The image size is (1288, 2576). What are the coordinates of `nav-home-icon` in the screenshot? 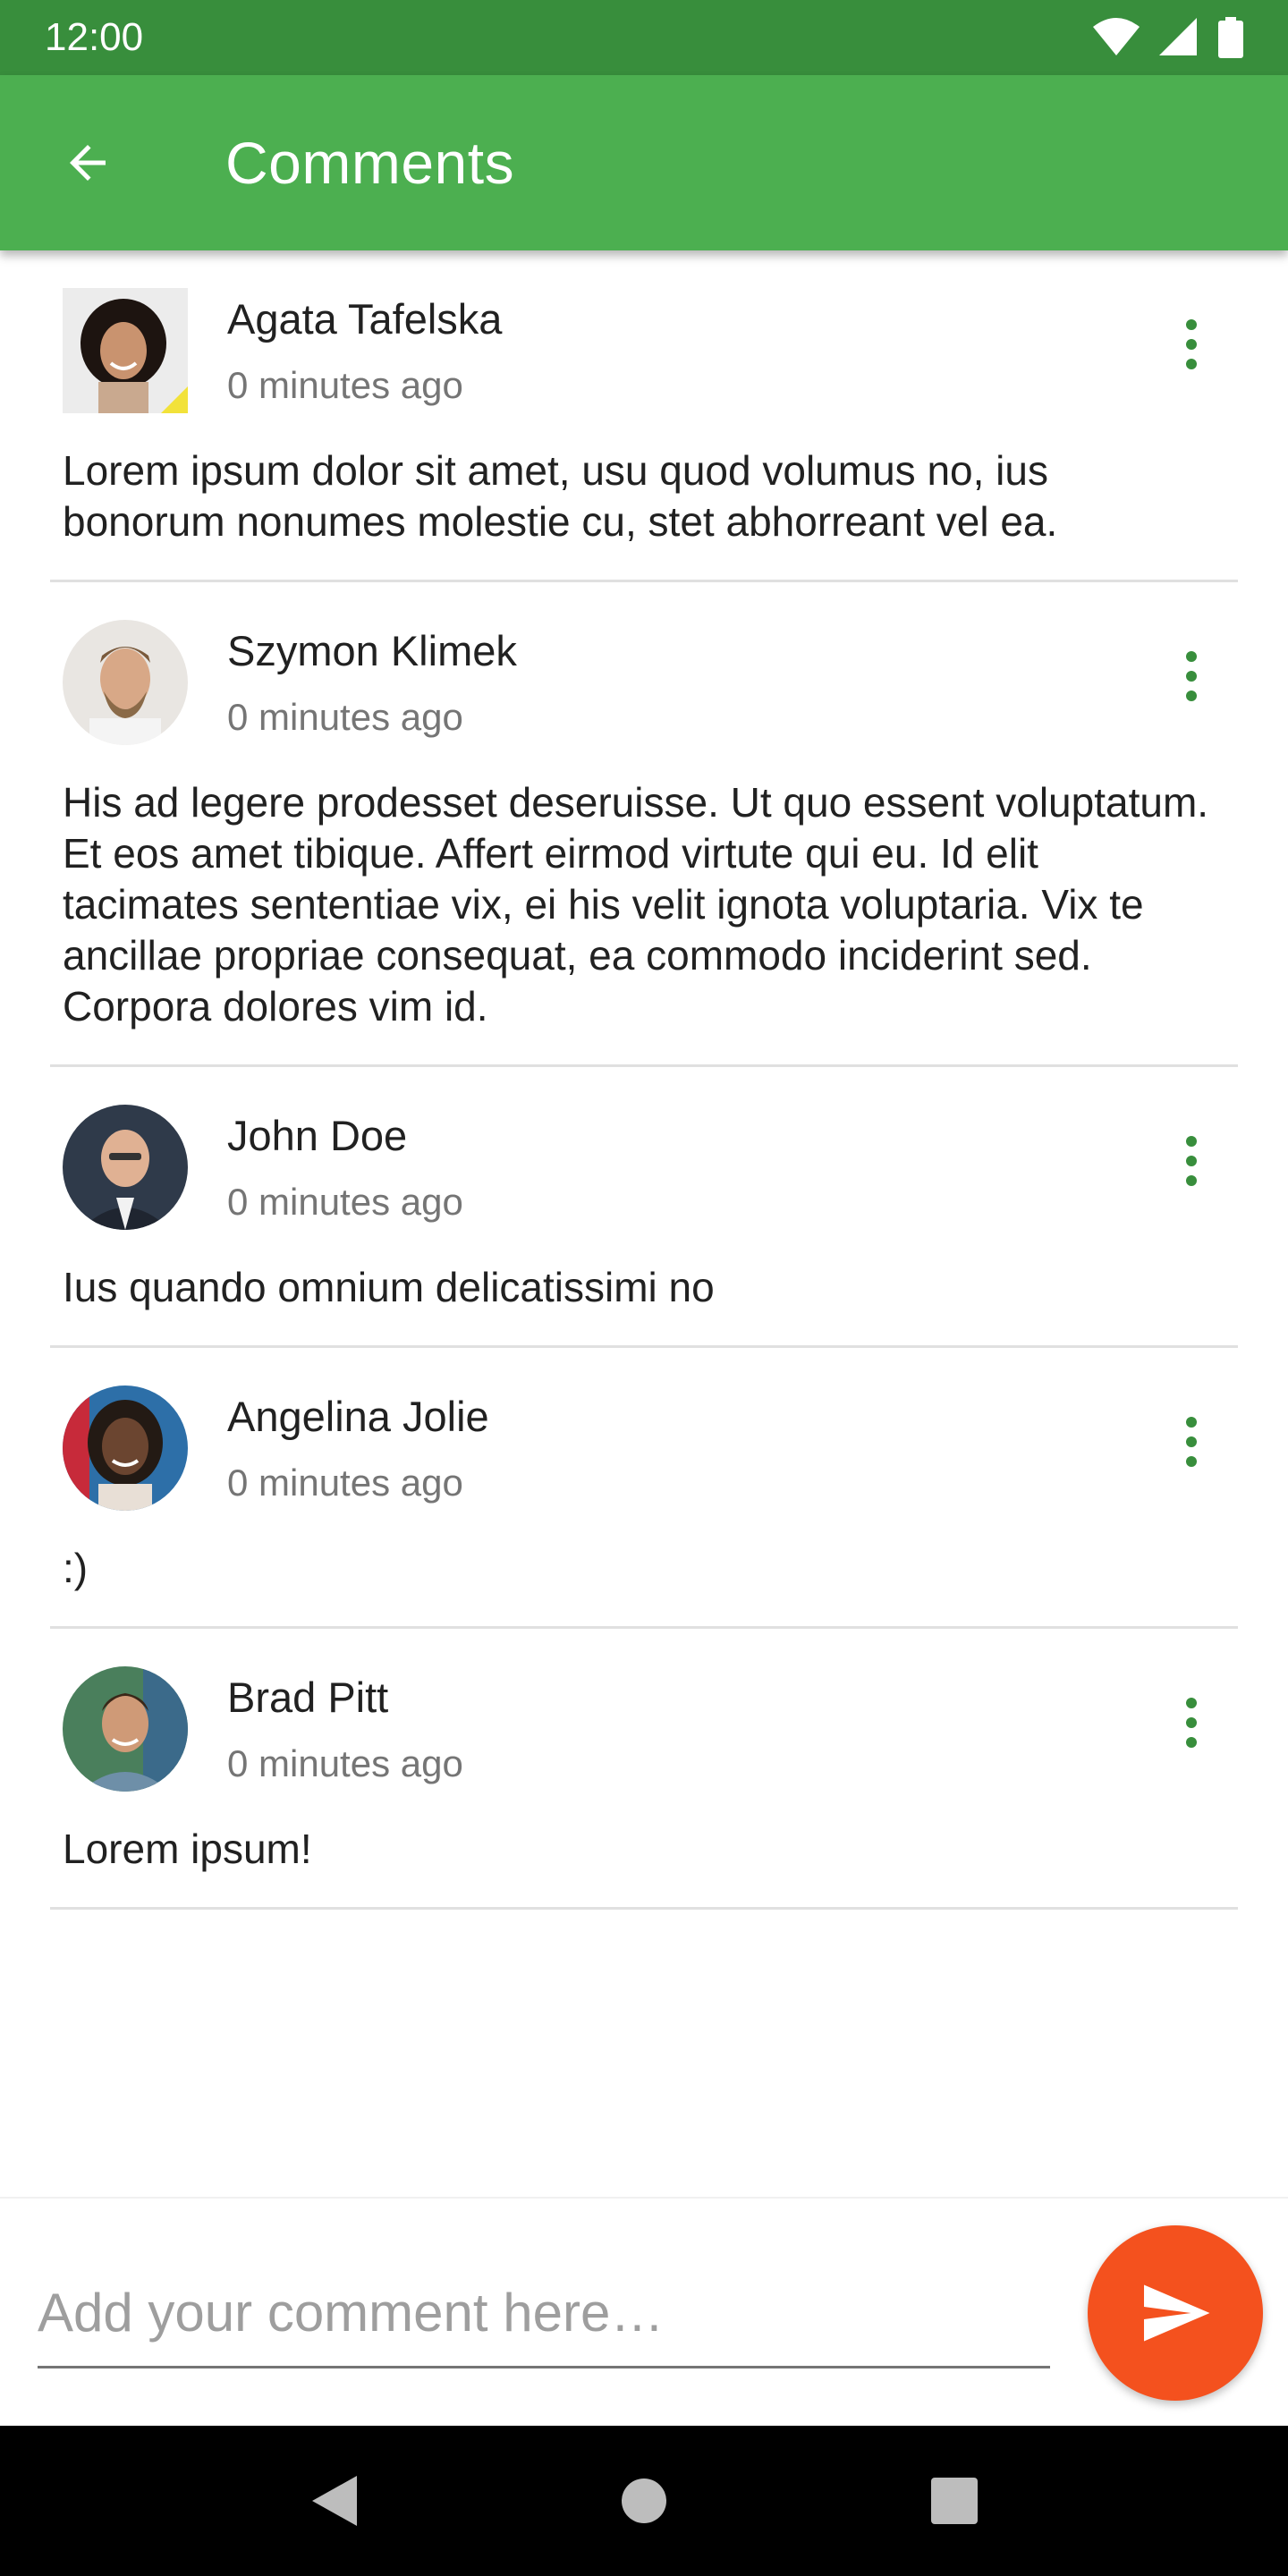 It's located at (643, 2501).